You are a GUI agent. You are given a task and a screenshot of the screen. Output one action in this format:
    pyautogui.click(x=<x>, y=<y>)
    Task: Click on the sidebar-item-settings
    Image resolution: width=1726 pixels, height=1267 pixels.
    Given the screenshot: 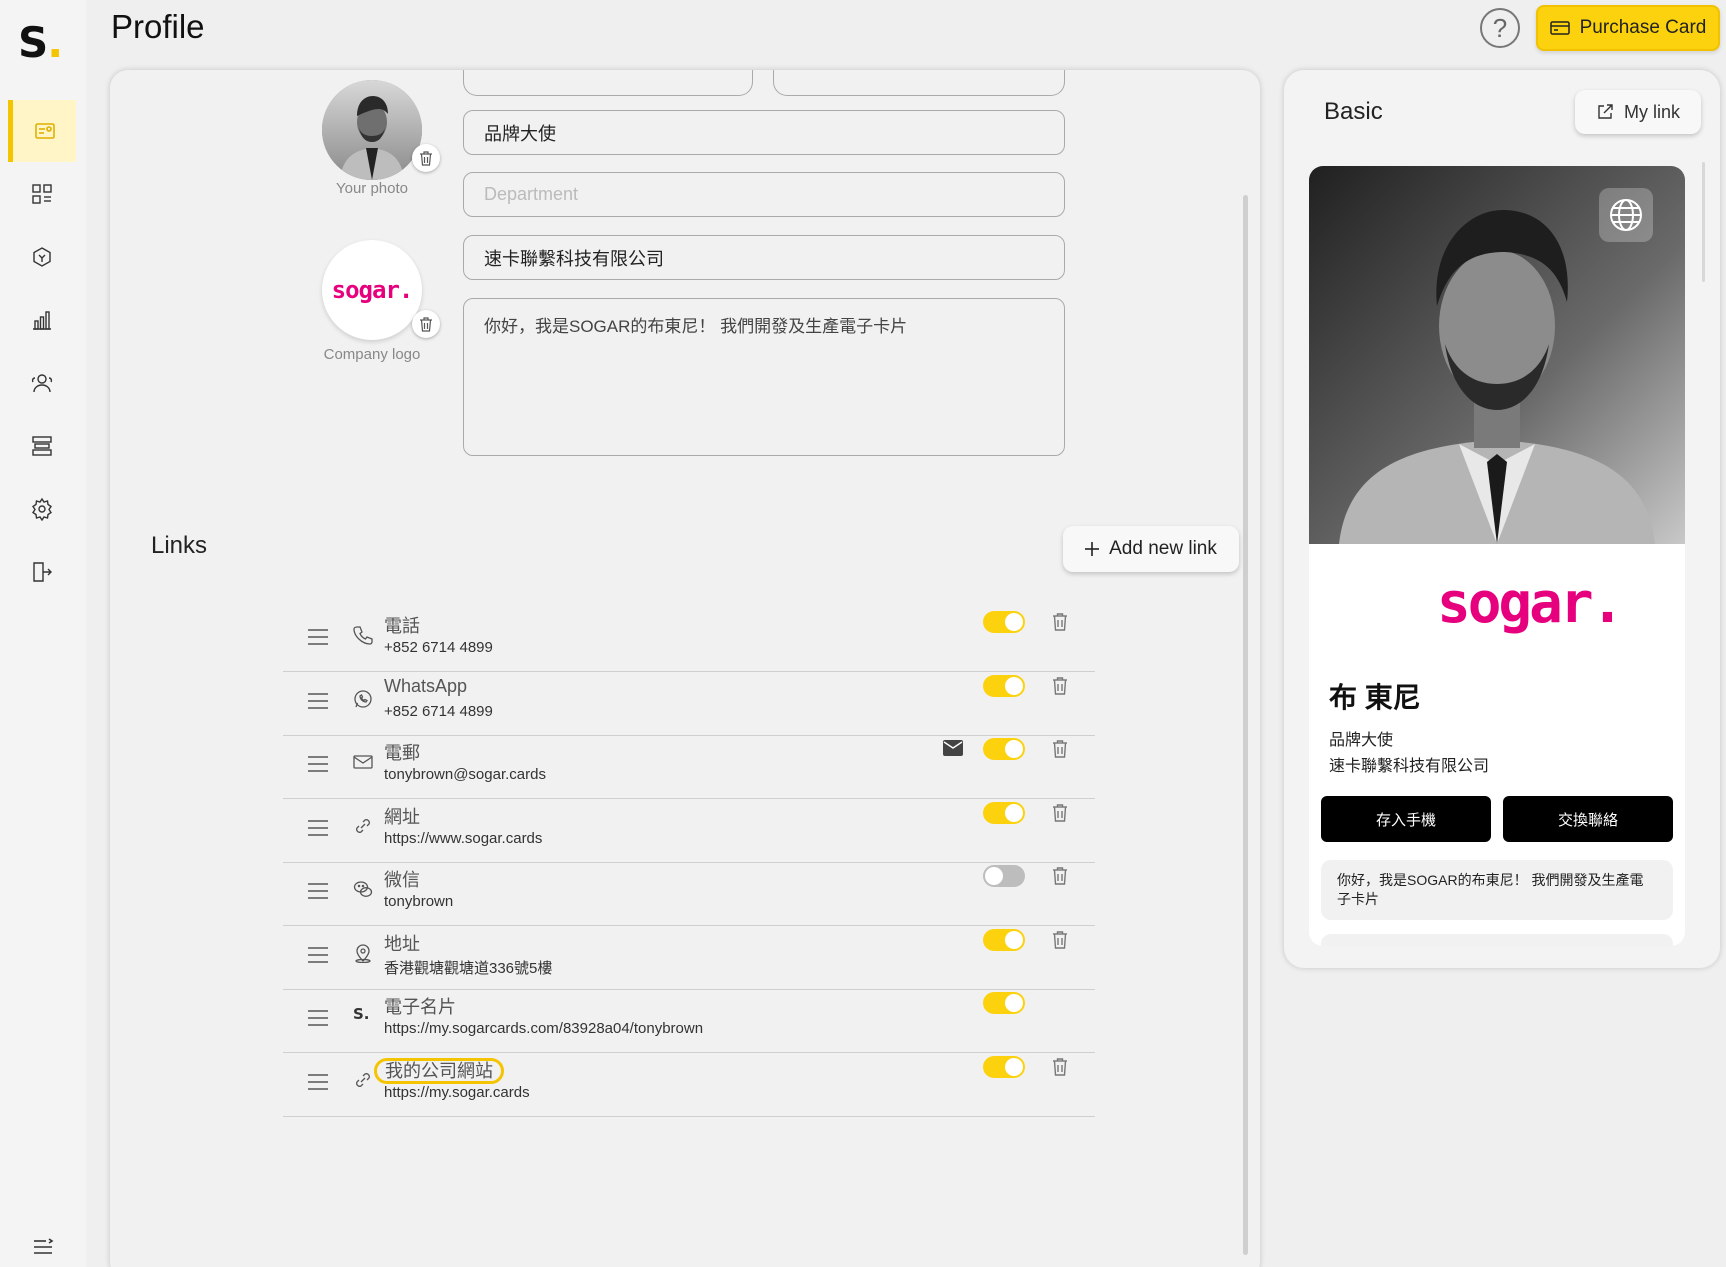 What is the action you would take?
    pyautogui.click(x=42, y=509)
    